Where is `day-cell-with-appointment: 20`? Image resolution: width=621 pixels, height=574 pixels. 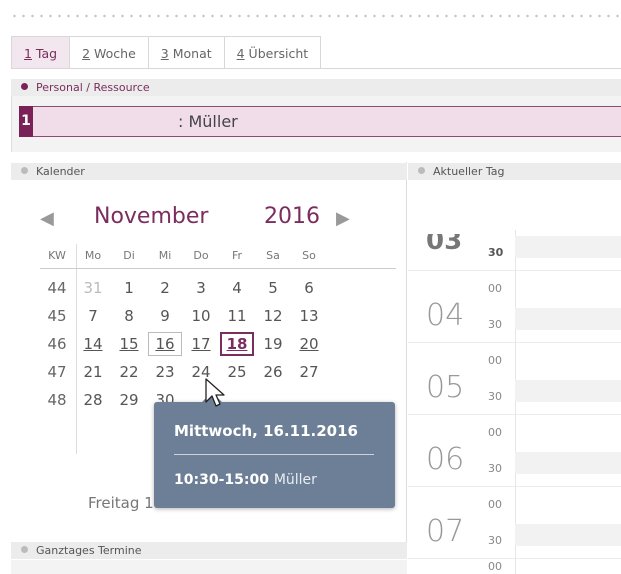 day-cell-with-appointment: 20 is located at coordinates (309, 344).